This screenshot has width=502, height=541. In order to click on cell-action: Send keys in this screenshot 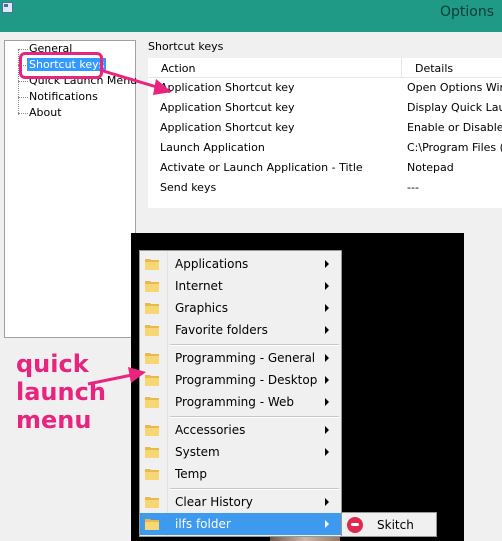, I will do `click(188, 187)`.